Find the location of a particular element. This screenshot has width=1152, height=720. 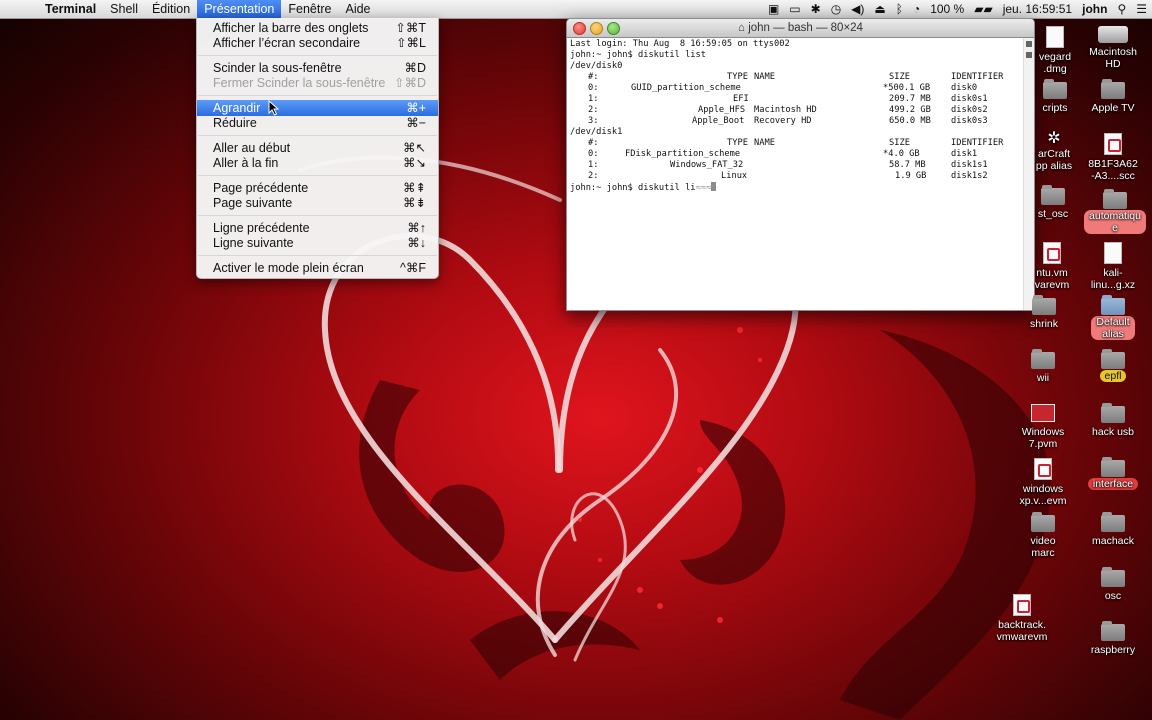

desktop-icon-machack: machack is located at coordinates (1113, 529).